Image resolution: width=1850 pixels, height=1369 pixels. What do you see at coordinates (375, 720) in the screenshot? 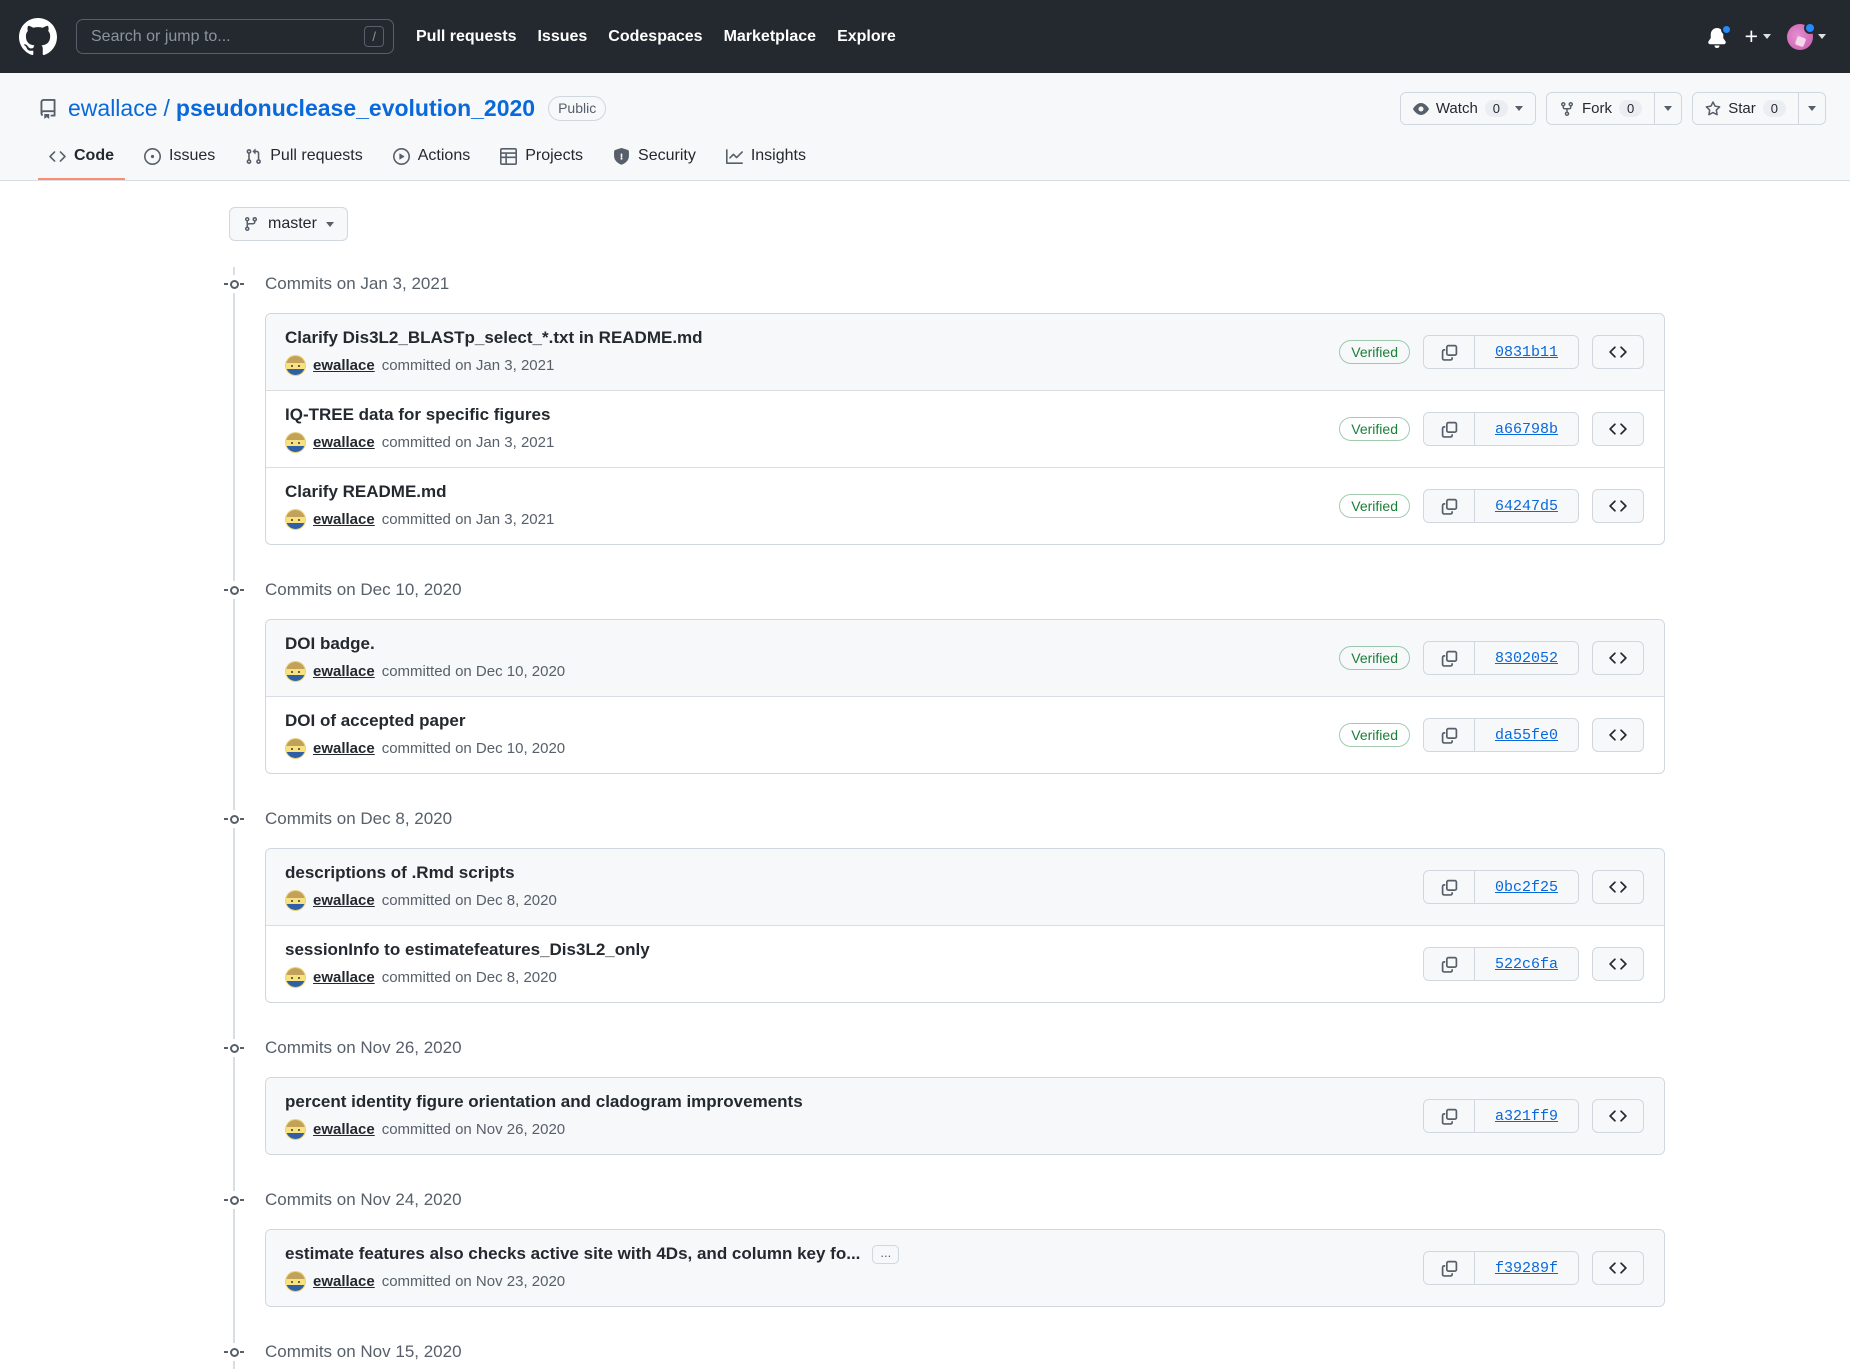
I see `commit-title-link: DOI of accepted paper` at bounding box center [375, 720].